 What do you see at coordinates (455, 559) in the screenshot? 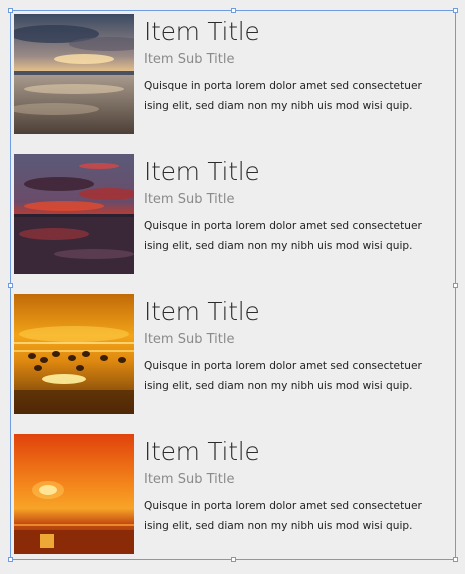
I see `resize-handle-bottom-right` at bounding box center [455, 559].